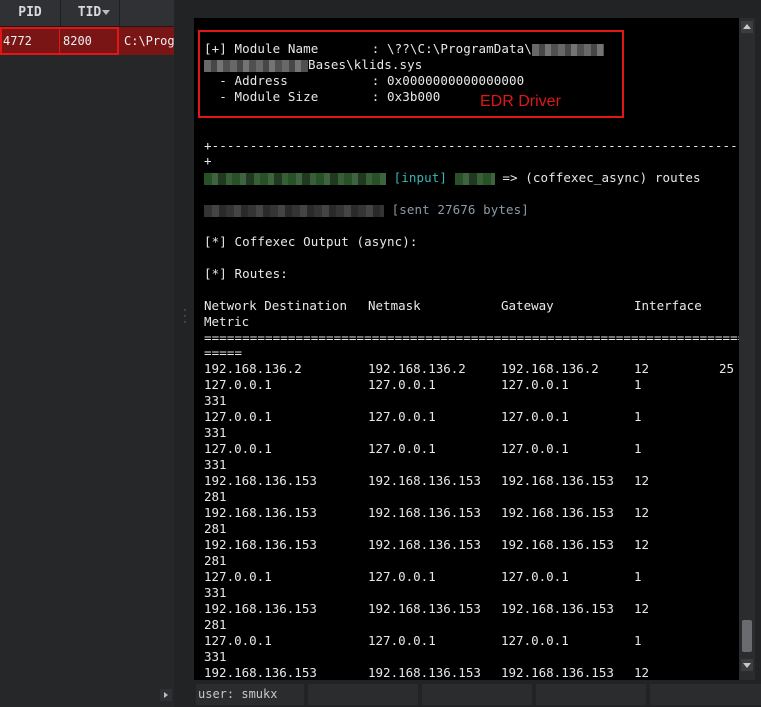  Describe the element at coordinates (420, 177) in the screenshot. I see `input-tag: [input]` at that location.